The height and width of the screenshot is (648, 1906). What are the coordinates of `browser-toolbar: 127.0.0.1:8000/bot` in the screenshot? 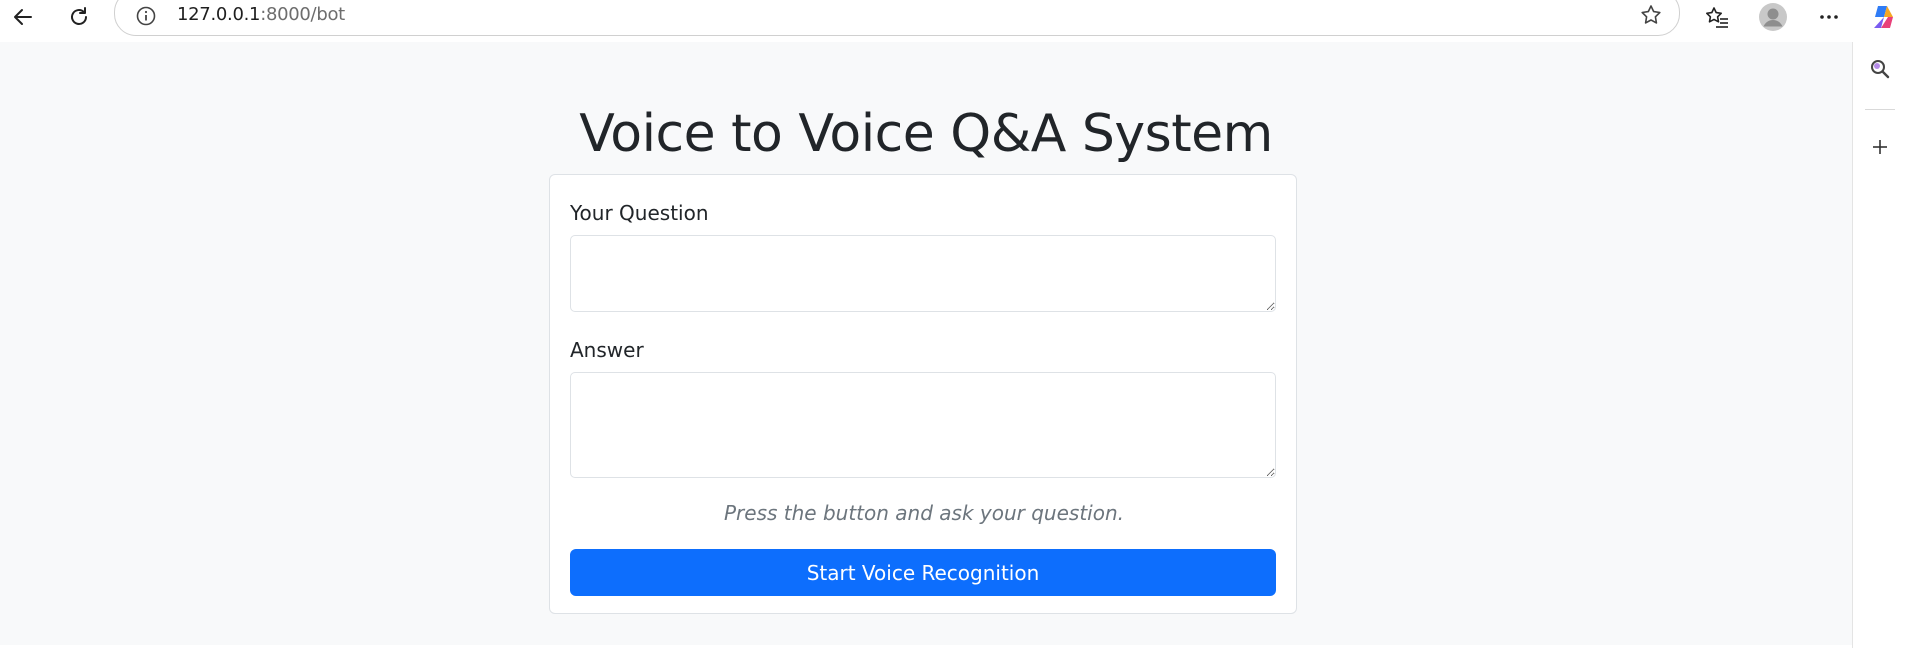 It's located at (953, 21).